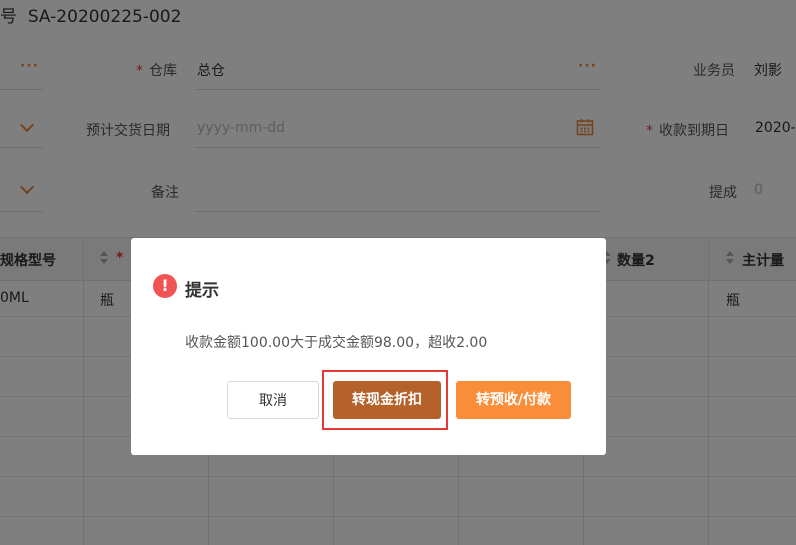 This screenshot has width=796, height=545. Describe the element at coordinates (513, 400) in the screenshot. I see `convert-prepayment-button: 转预收/付款` at that location.